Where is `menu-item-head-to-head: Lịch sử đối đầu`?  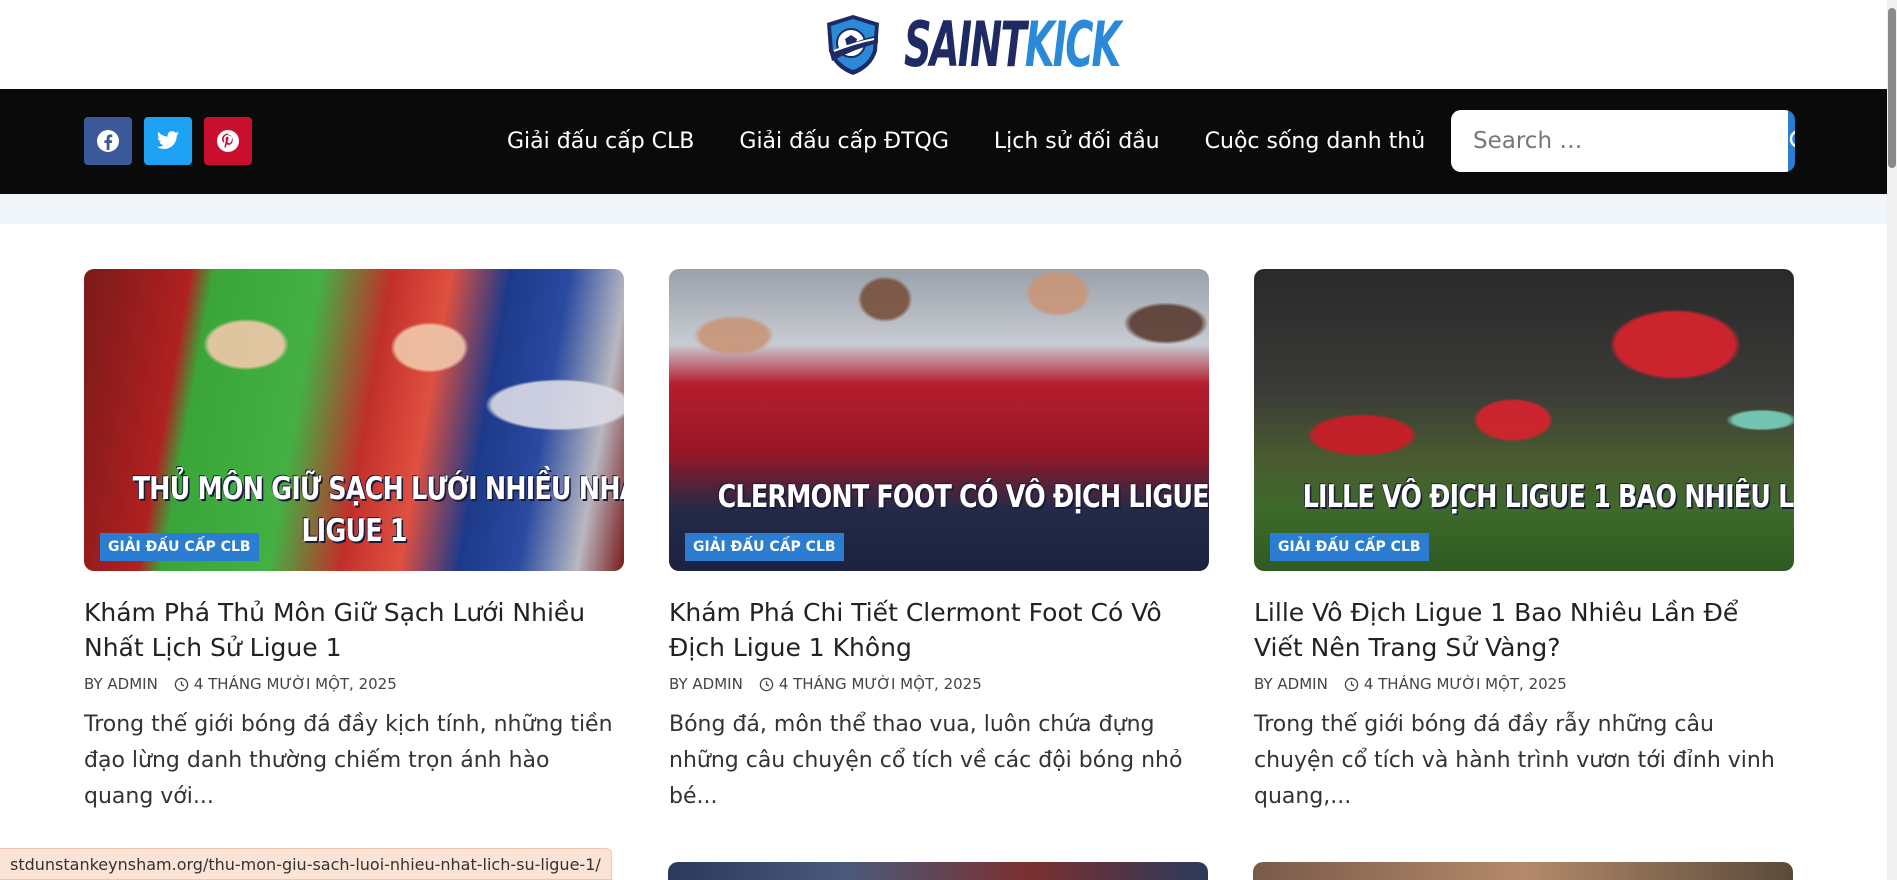
menu-item-head-to-head: Lịch sử đối đầu is located at coordinates (1077, 141).